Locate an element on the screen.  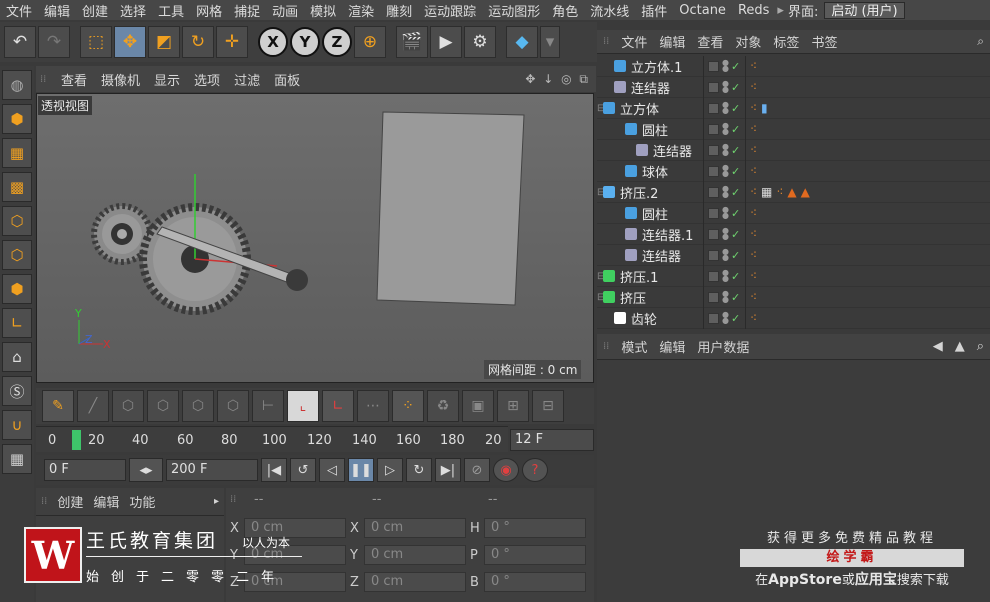
rotation-b-field: 0 ° is located at coordinates (535, 582).